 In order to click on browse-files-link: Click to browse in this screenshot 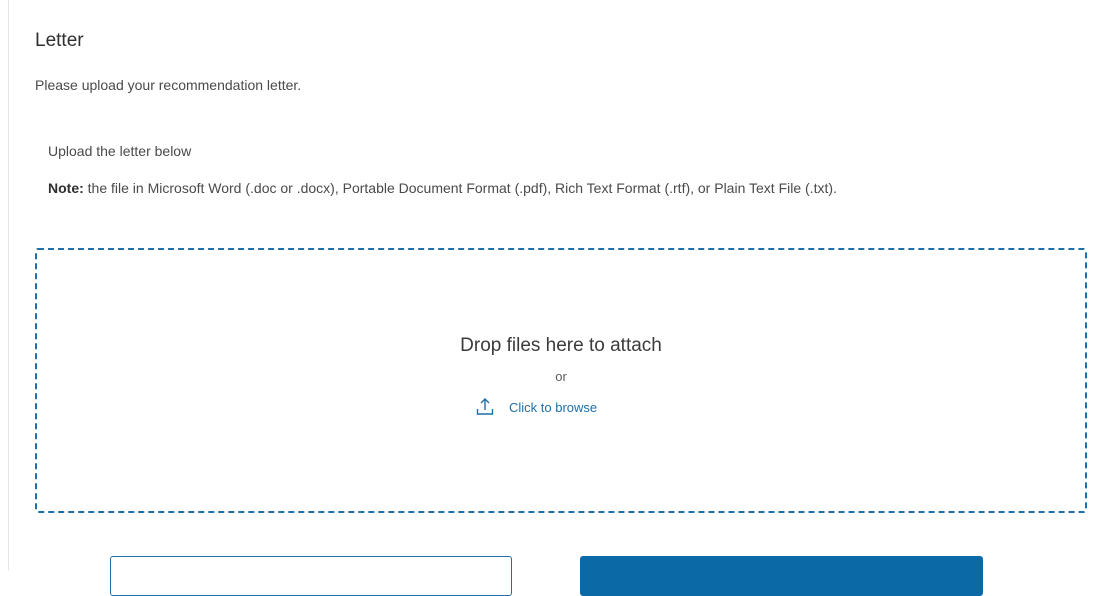, I will do `click(536, 407)`.